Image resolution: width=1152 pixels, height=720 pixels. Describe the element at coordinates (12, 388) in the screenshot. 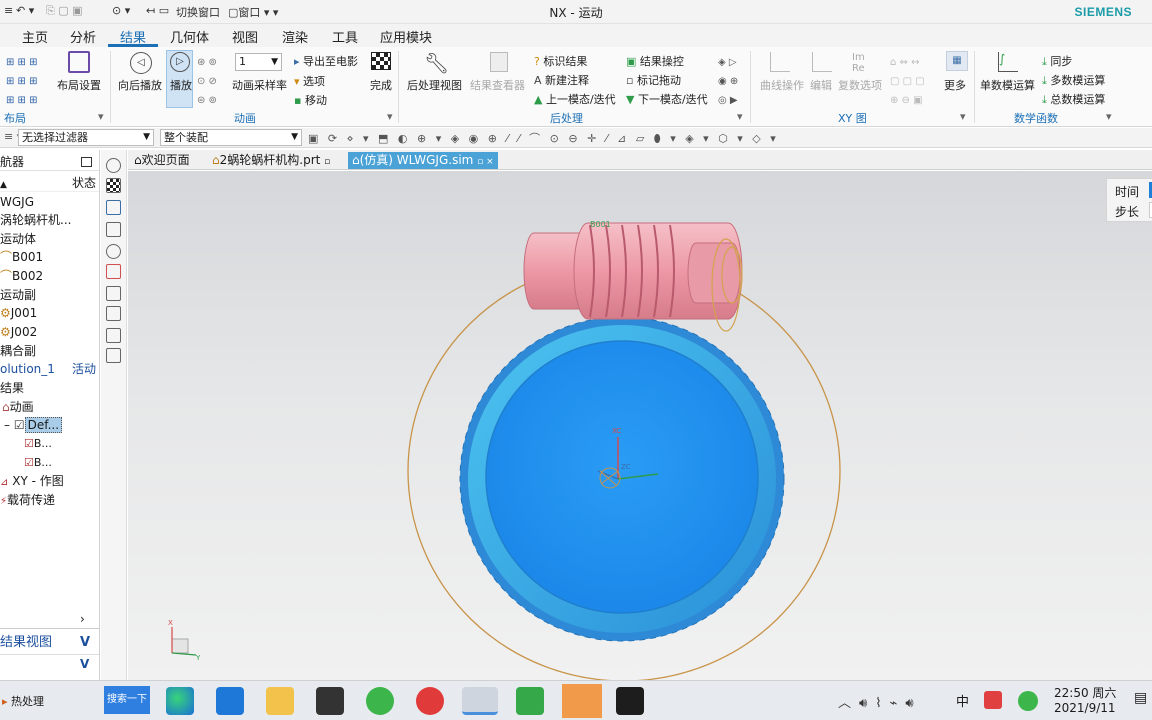

I see `tree-item-results: 结果` at that location.